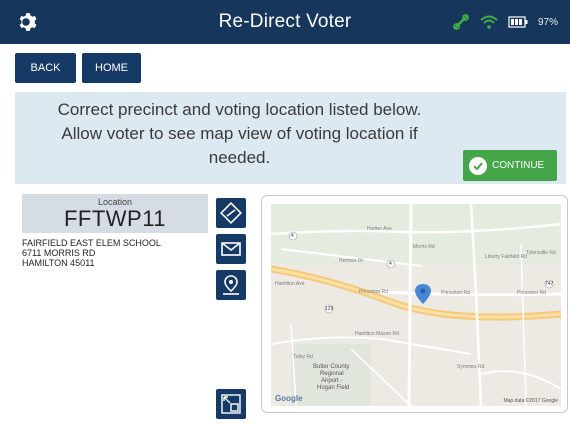 The image size is (570, 424). Describe the element at coordinates (518, 165) in the screenshot. I see `continue-label: CONTINUE` at that location.